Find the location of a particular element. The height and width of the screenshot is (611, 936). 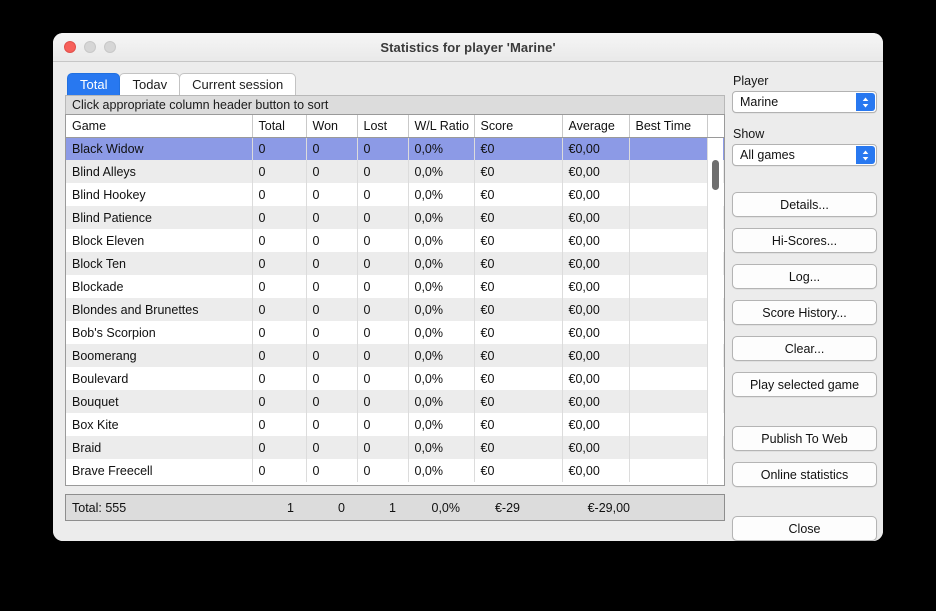

sidebar-spacer-bottom is located at coordinates (804, 507).